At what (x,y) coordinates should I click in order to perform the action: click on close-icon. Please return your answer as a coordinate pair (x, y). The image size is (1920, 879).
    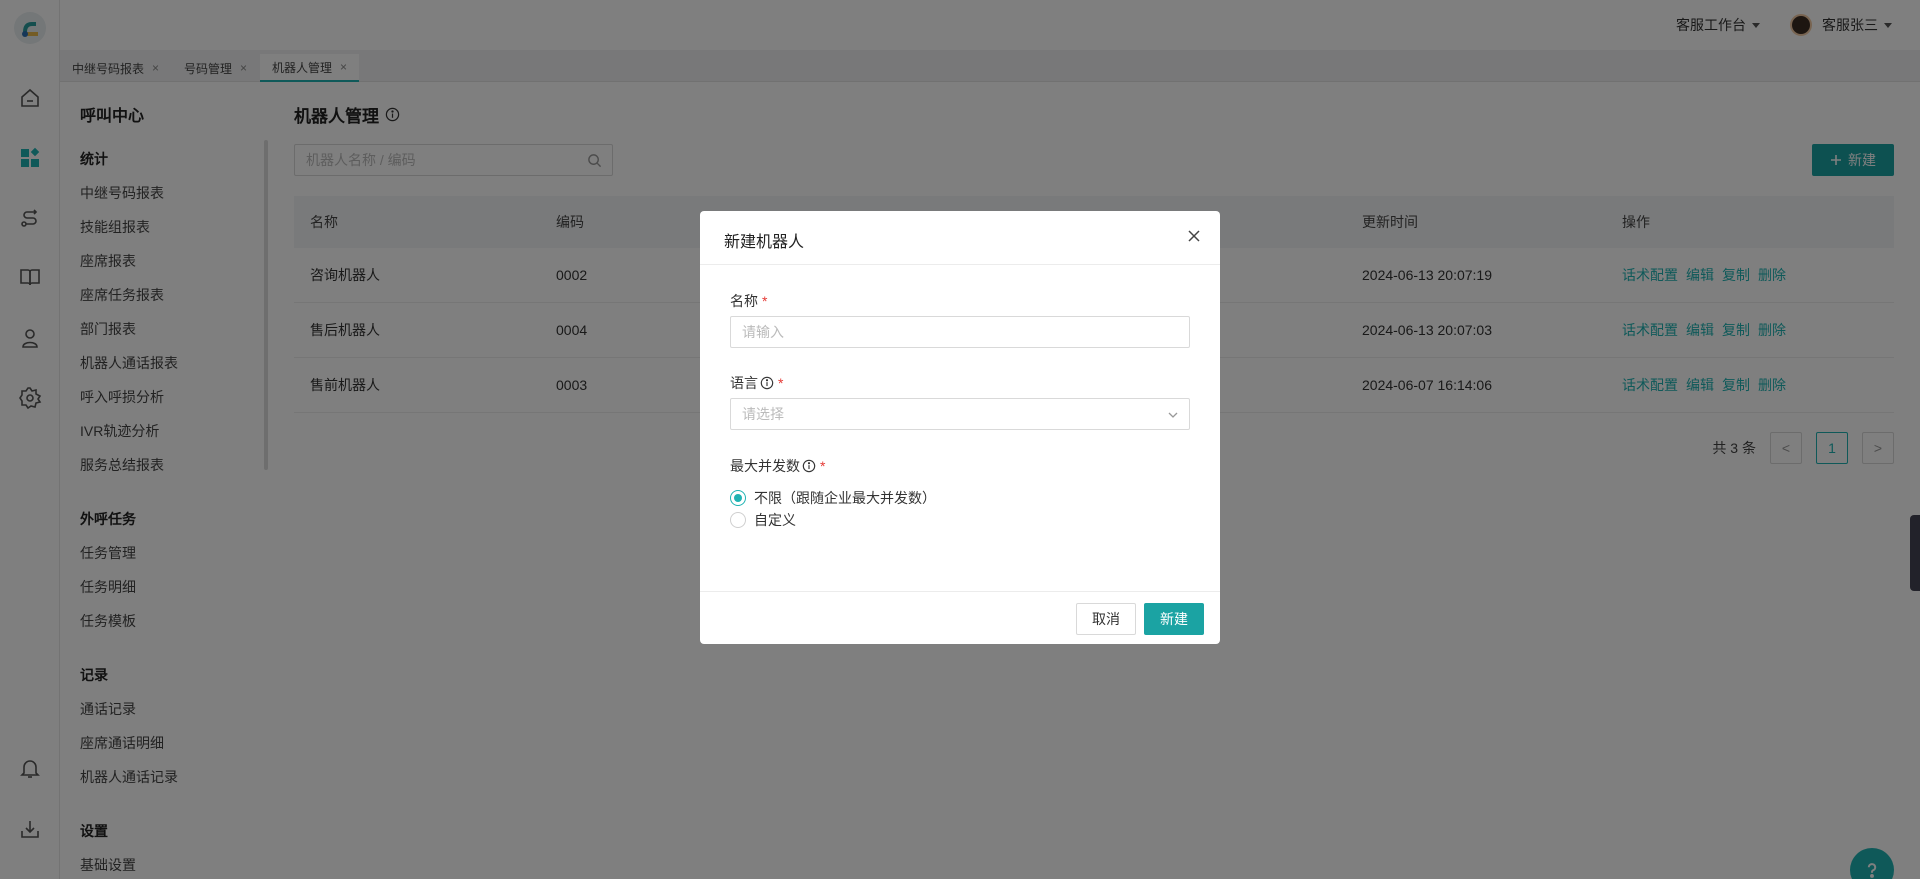
    Looking at the image, I should click on (1194, 236).